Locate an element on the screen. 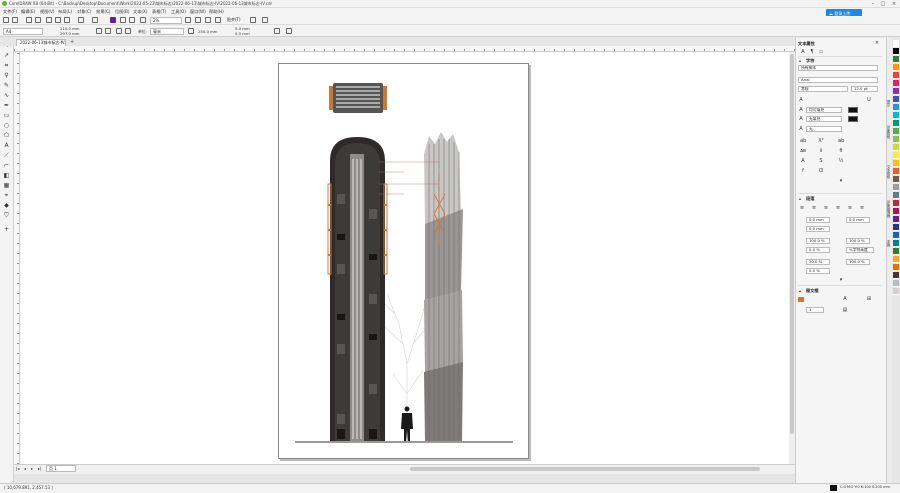  spacing-unit-select: %字符高度 is located at coordinates (860, 250).